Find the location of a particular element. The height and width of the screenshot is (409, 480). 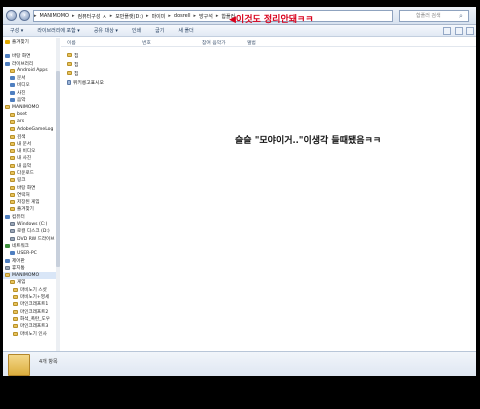

nav-item-label: 게임 is located at coordinates (21, 283).